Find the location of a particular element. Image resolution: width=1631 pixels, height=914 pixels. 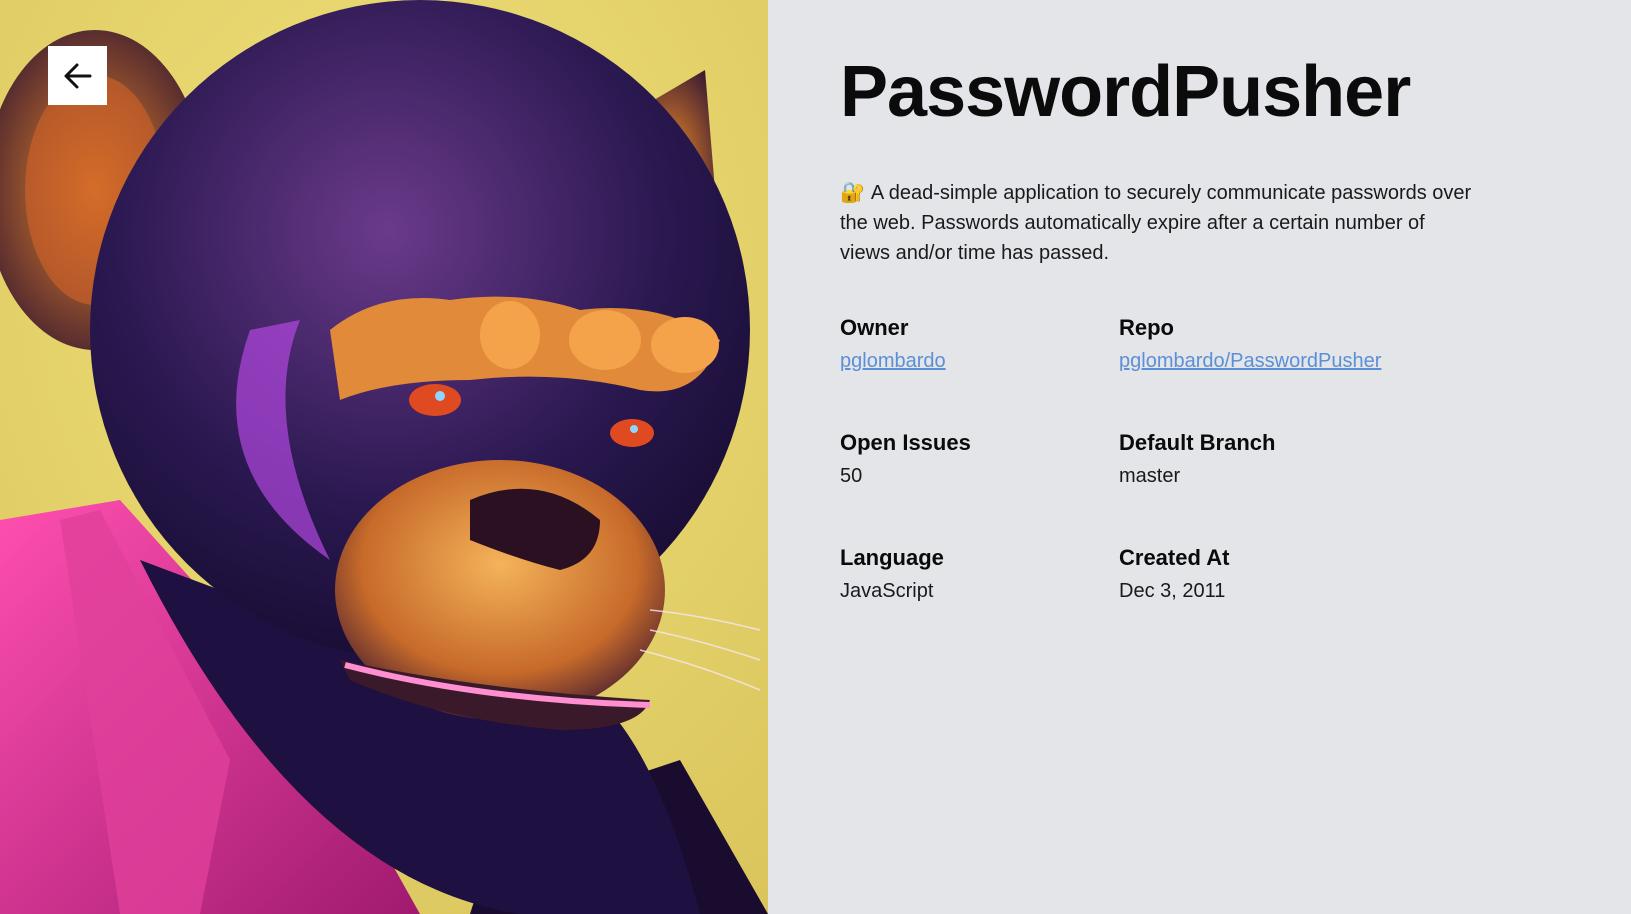

default-branch-label: Default Branch is located at coordinates (1197, 442).